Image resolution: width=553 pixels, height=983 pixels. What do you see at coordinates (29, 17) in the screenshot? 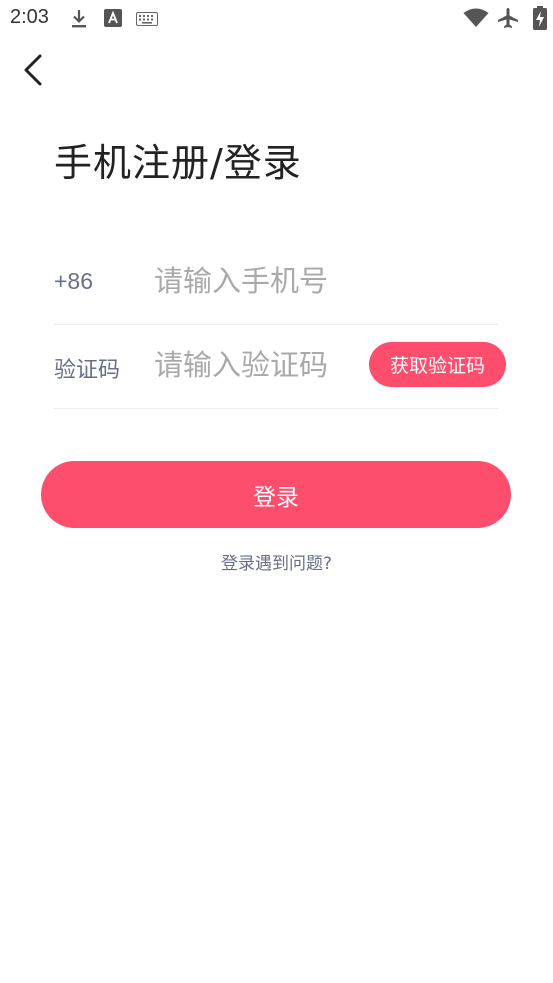
I see `status-time: 2:03` at bounding box center [29, 17].